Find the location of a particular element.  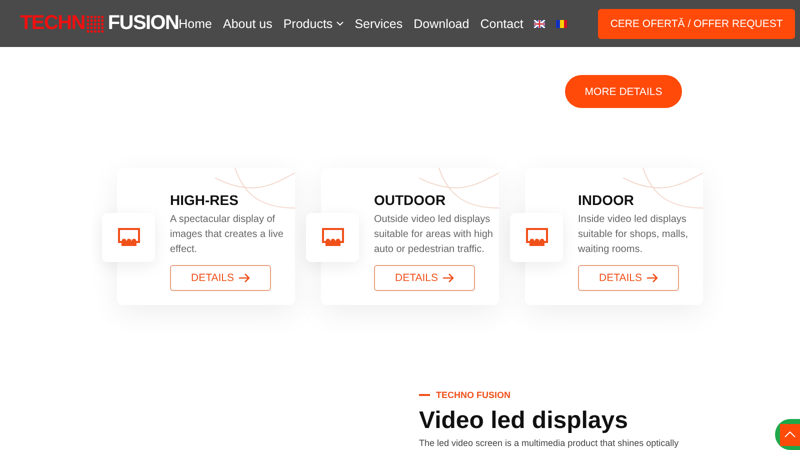

nav-link: About us is located at coordinates (247, 23).